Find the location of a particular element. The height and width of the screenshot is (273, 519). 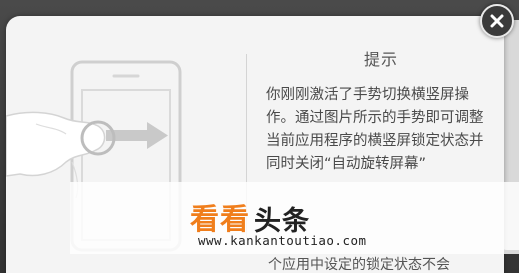

dialog-title: 提示 is located at coordinates (380, 59).